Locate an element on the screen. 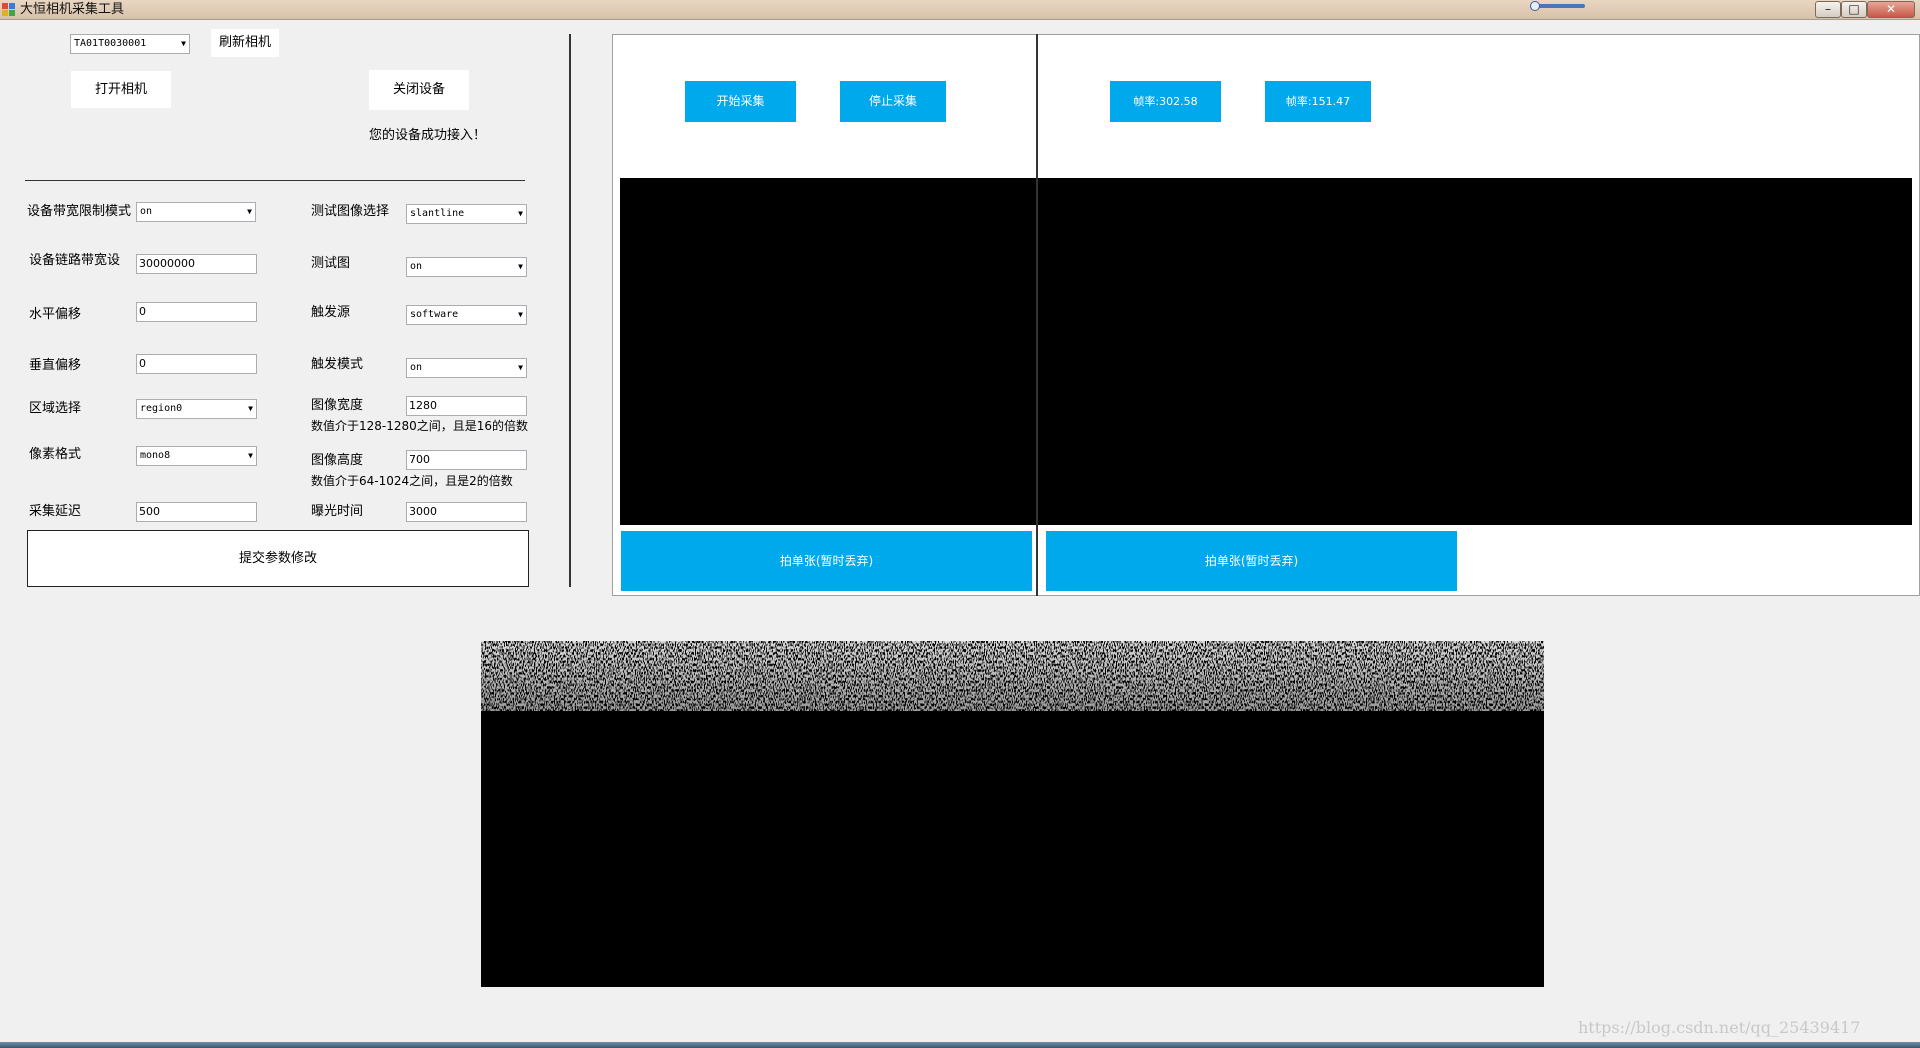 The height and width of the screenshot is (1048, 1920). offset-y-input: 0 is located at coordinates (196, 364).